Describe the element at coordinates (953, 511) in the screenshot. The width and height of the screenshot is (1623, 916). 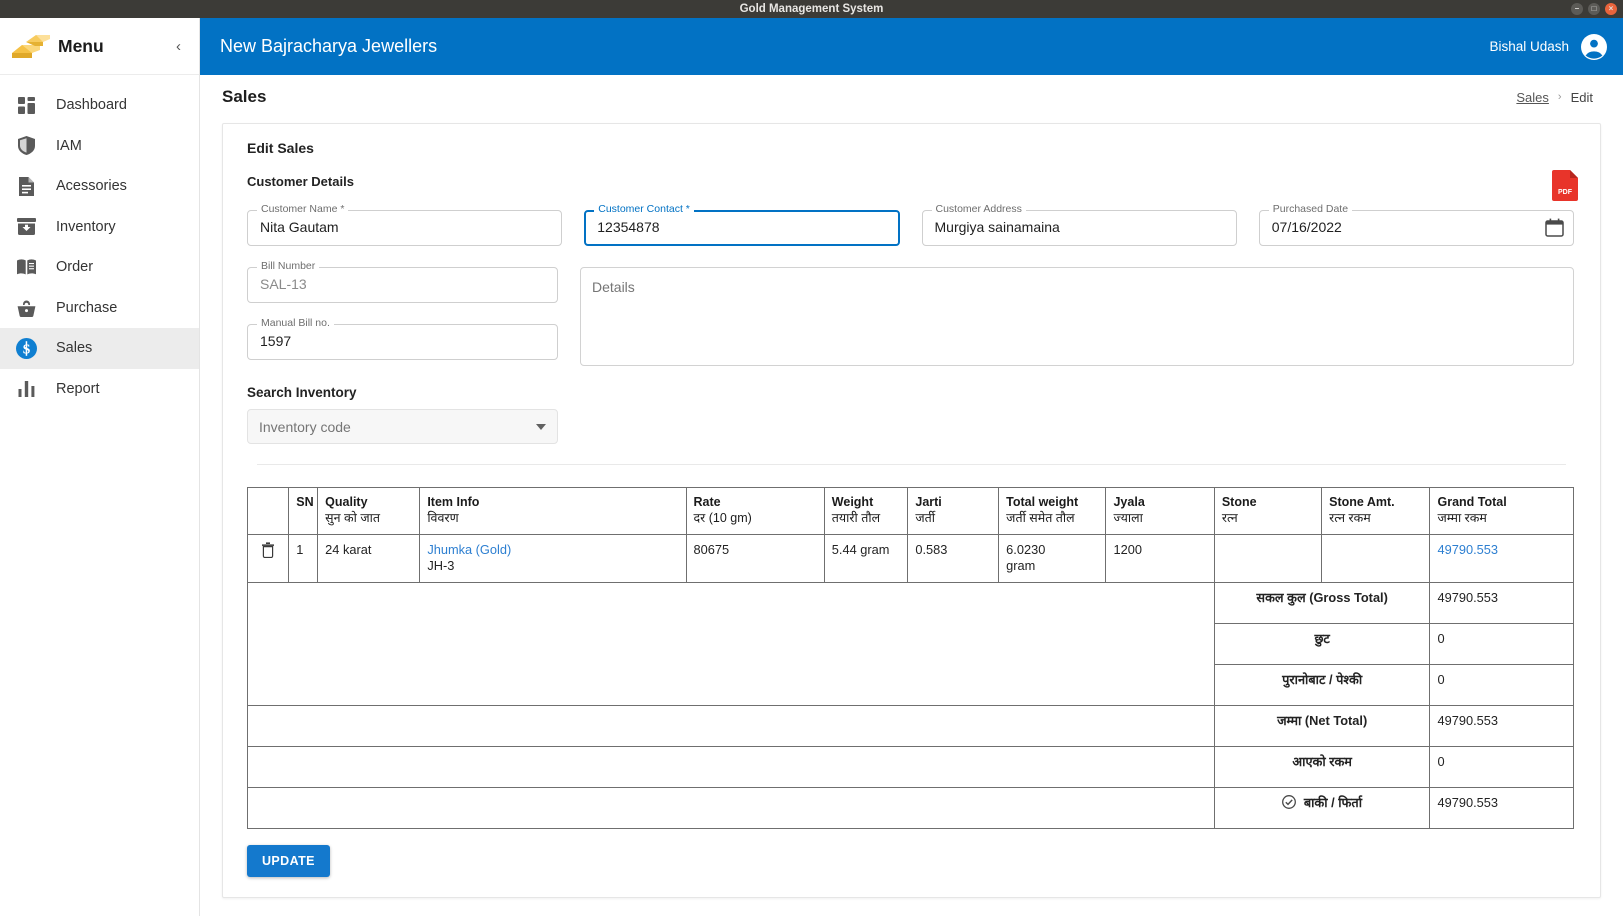
I see `table-col-jarti: Jarti जर्ती` at that location.